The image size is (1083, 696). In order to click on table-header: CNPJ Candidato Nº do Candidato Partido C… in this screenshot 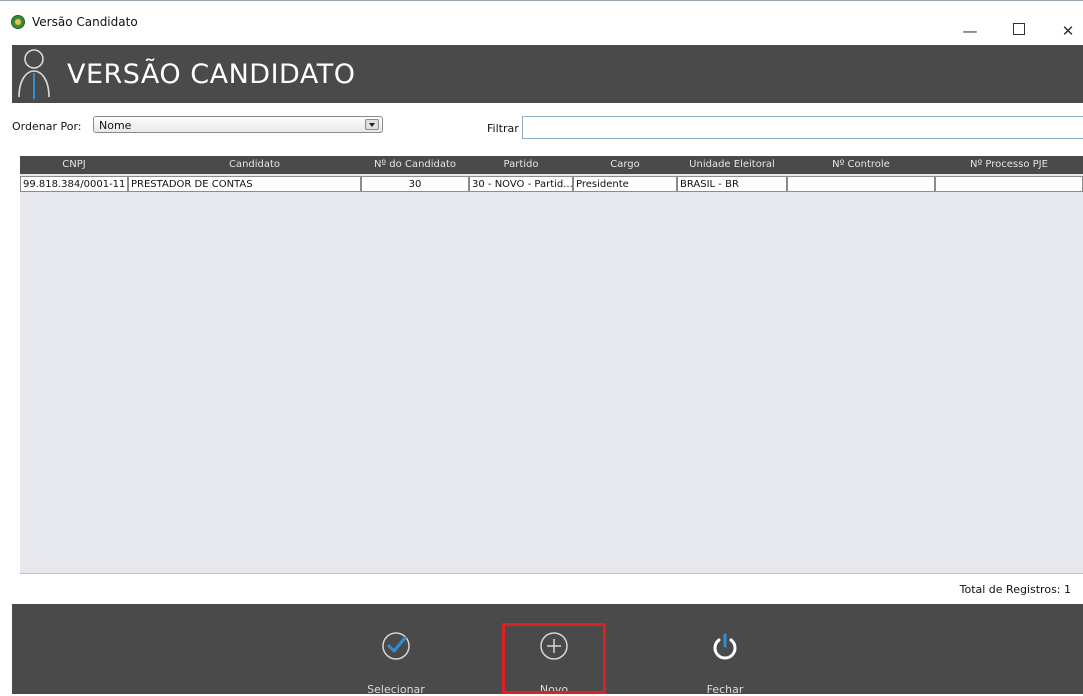, I will do `click(551, 165)`.